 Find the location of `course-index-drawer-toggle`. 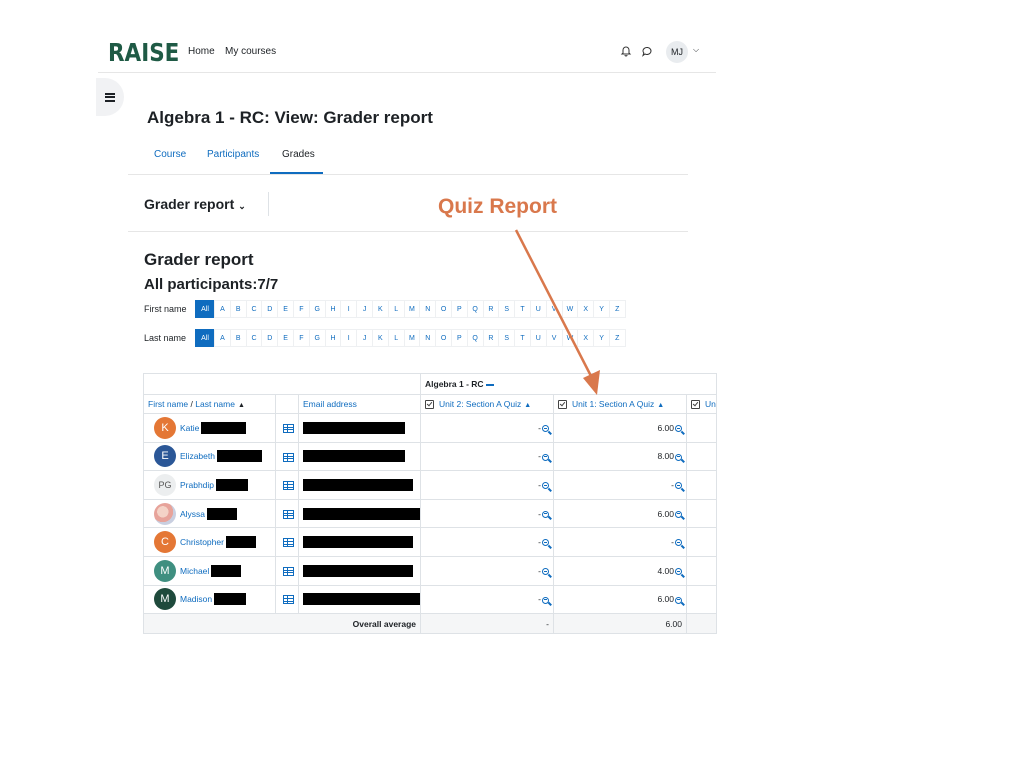

course-index-drawer-toggle is located at coordinates (110, 97).